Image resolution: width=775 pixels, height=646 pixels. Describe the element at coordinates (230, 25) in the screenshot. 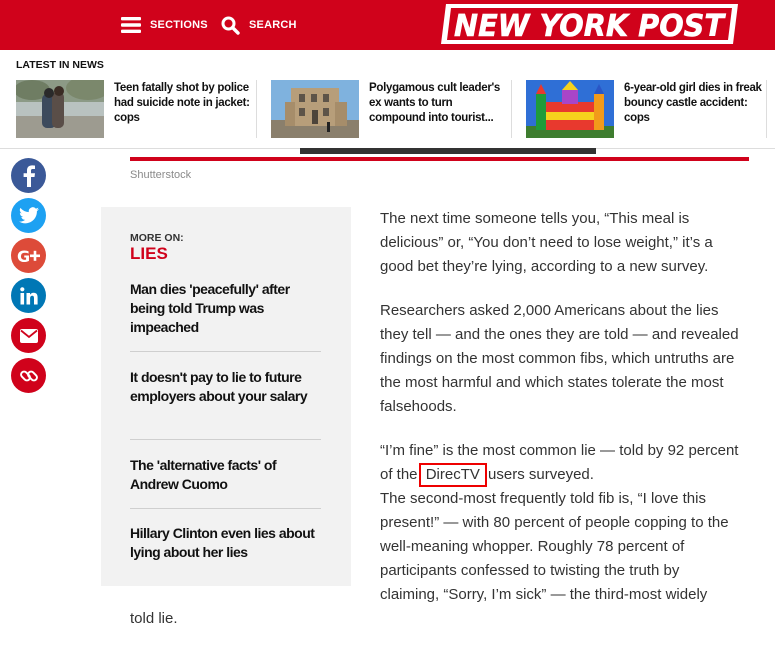

I see `search-icon` at that location.